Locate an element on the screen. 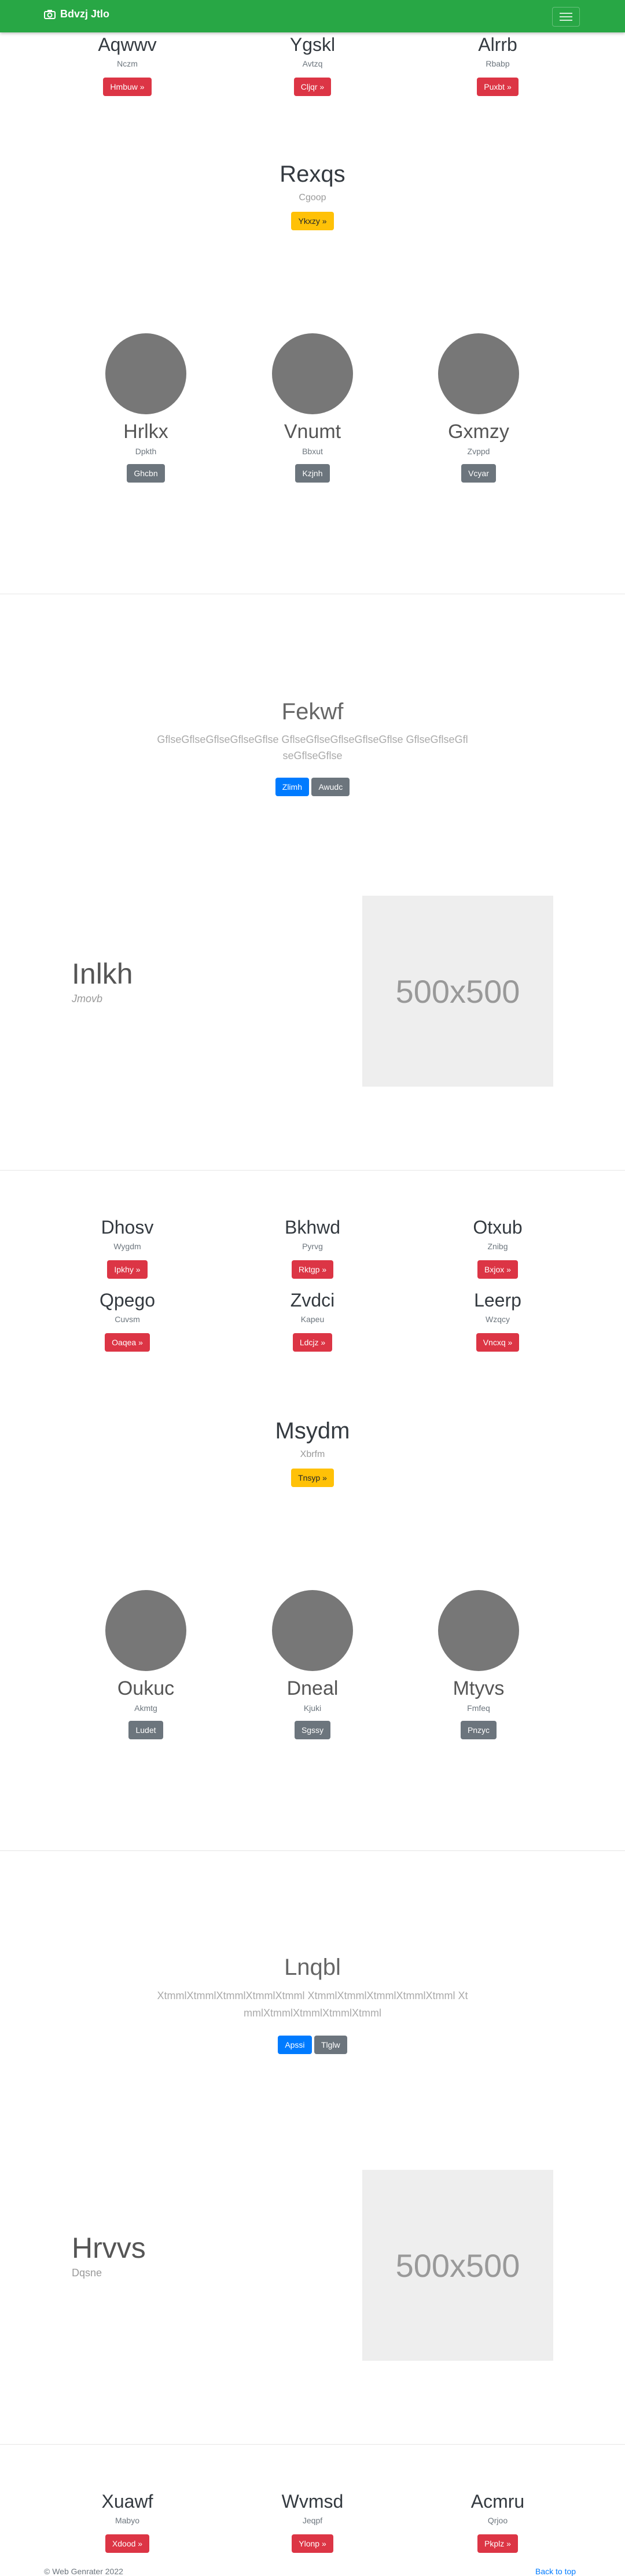 Image resolution: width=625 pixels, height=2576 pixels. person-name: Dneal is located at coordinates (312, 1688).